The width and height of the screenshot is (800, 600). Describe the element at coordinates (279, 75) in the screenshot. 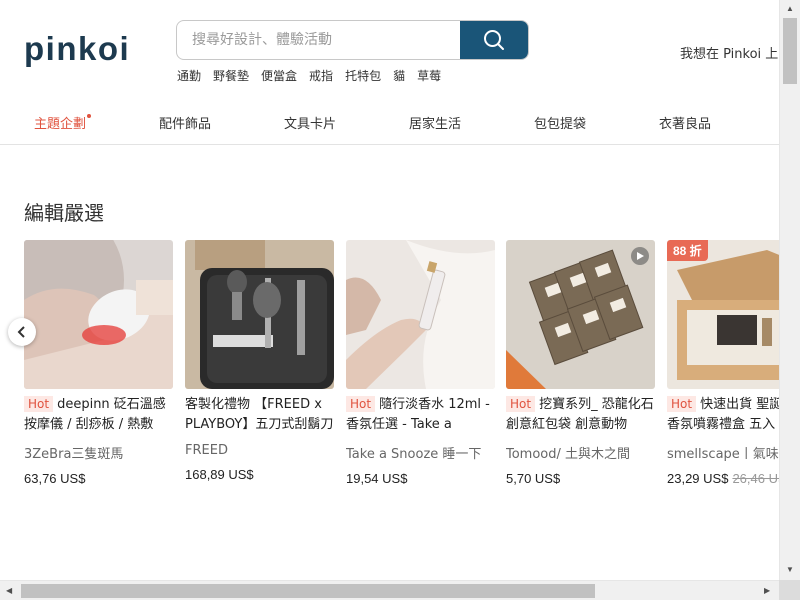

I see `keyword-link: 便當盒` at that location.